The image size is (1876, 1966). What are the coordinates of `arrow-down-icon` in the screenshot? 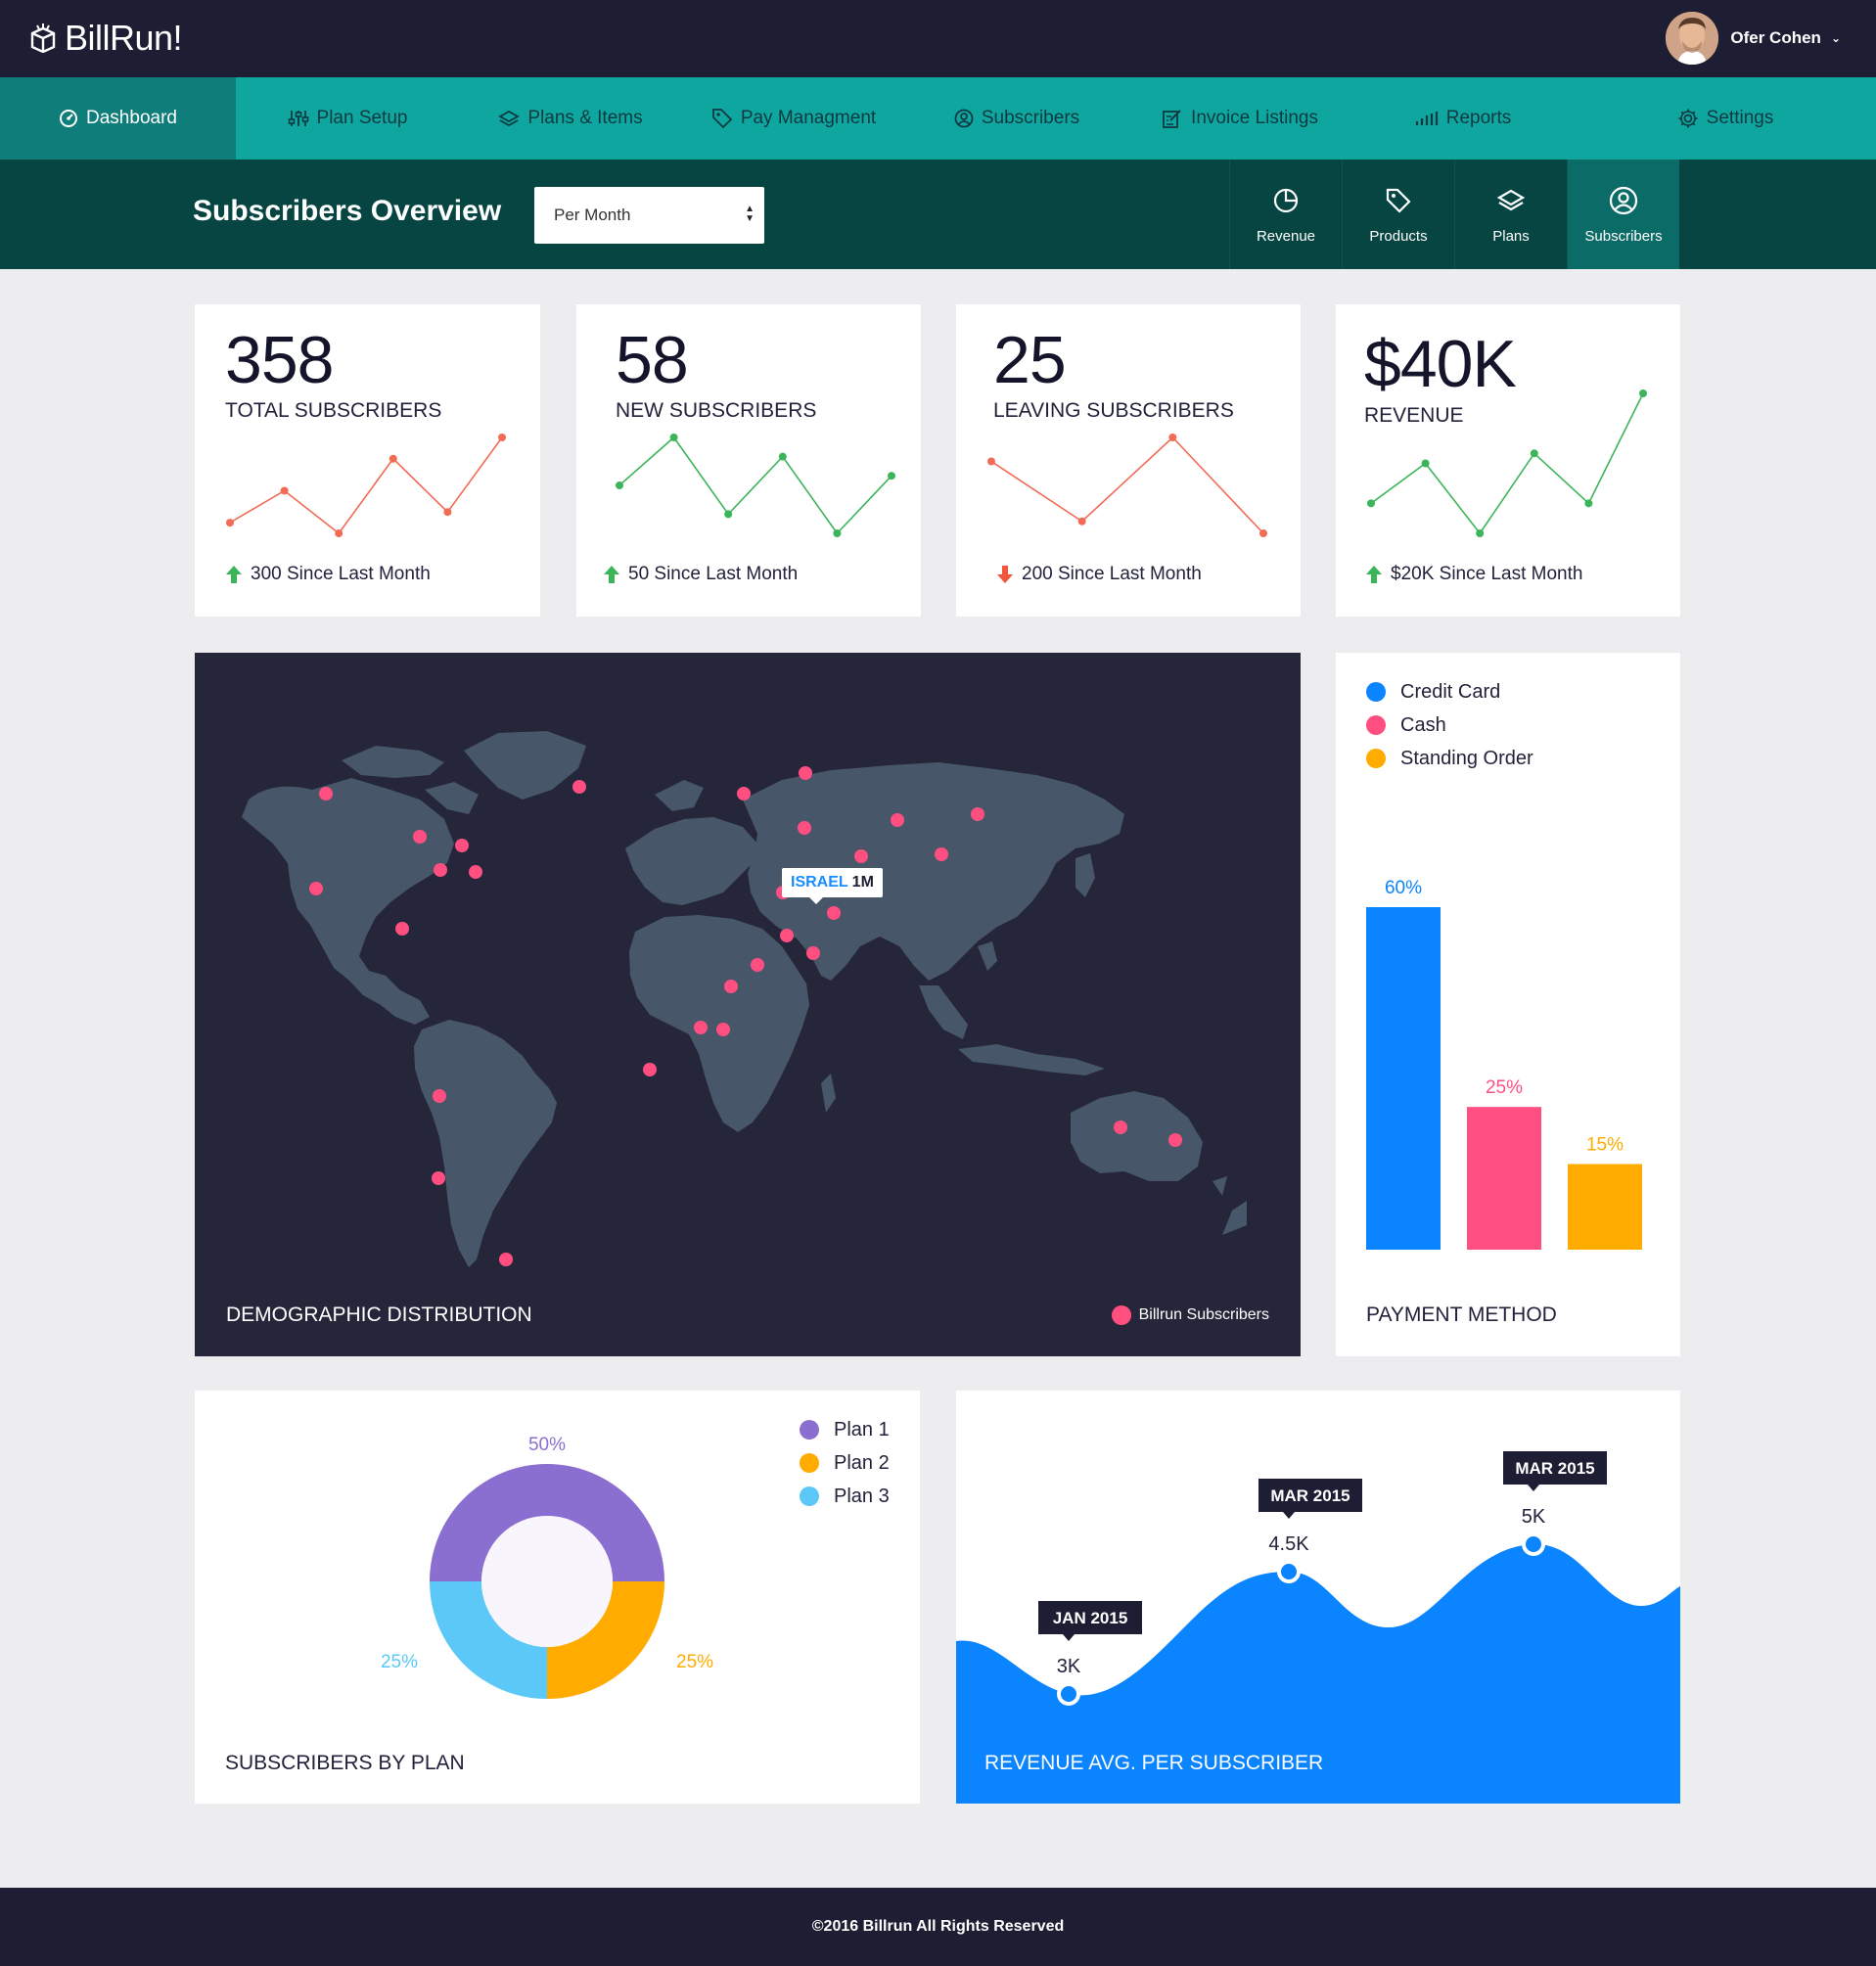 It's located at (1005, 574).